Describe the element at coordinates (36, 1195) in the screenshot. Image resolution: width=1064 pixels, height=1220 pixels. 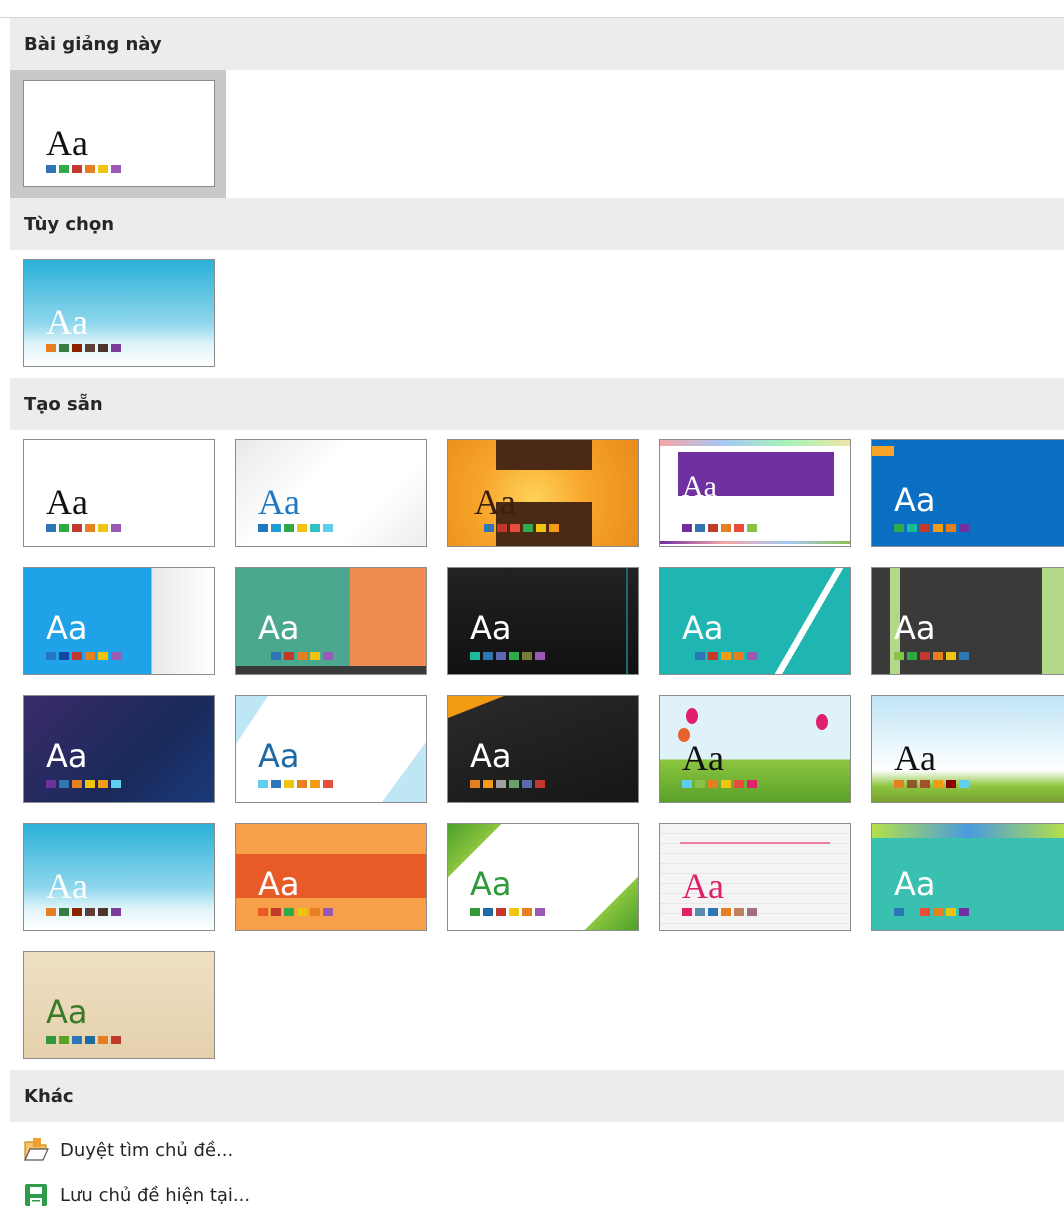
I see `save-floppy-icon` at that location.